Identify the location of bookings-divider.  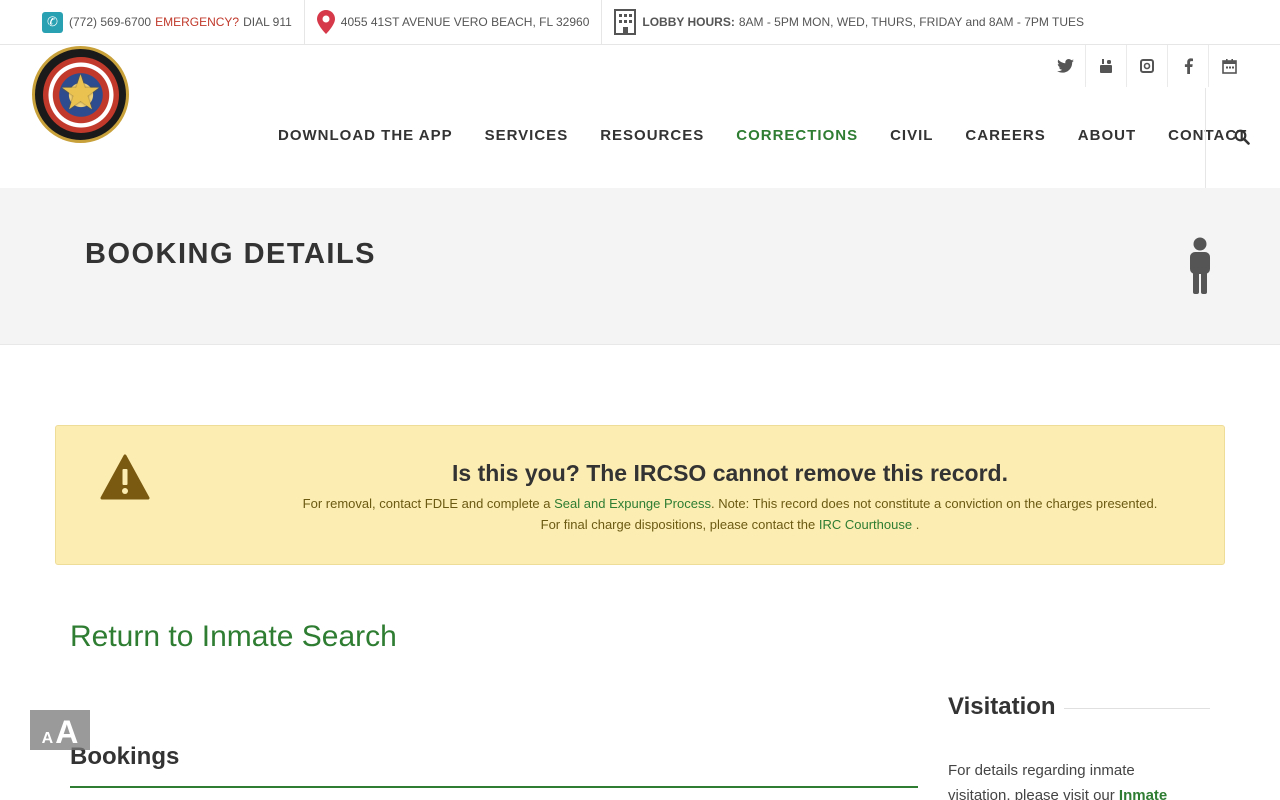
(494, 787).